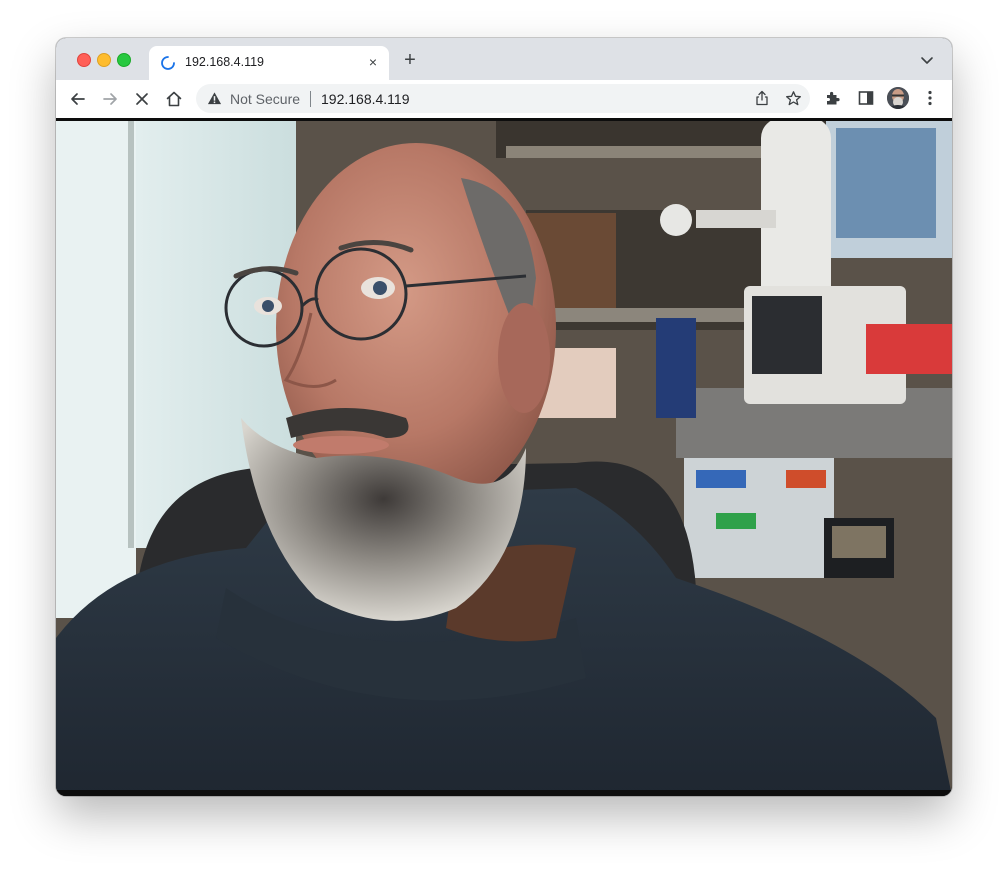 The image size is (1008, 871). What do you see at coordinates (269, 63) in the screenshot?
I see `tab-active: 192.168.4.119 ×` at bounding box center [269, 63].